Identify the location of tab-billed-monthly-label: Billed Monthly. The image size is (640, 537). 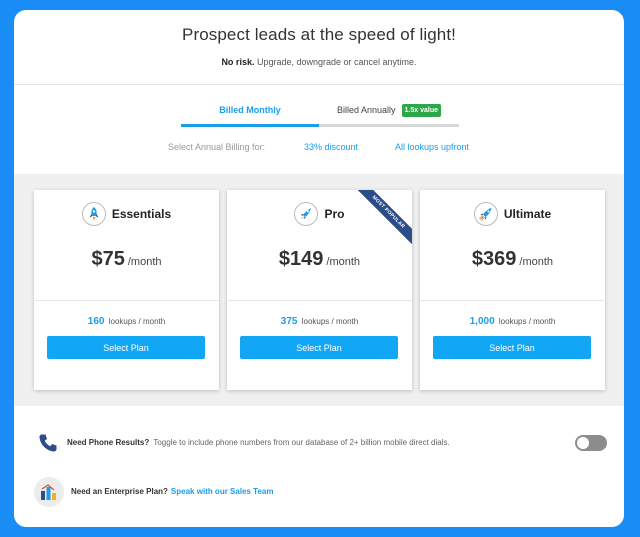
(250, 110).